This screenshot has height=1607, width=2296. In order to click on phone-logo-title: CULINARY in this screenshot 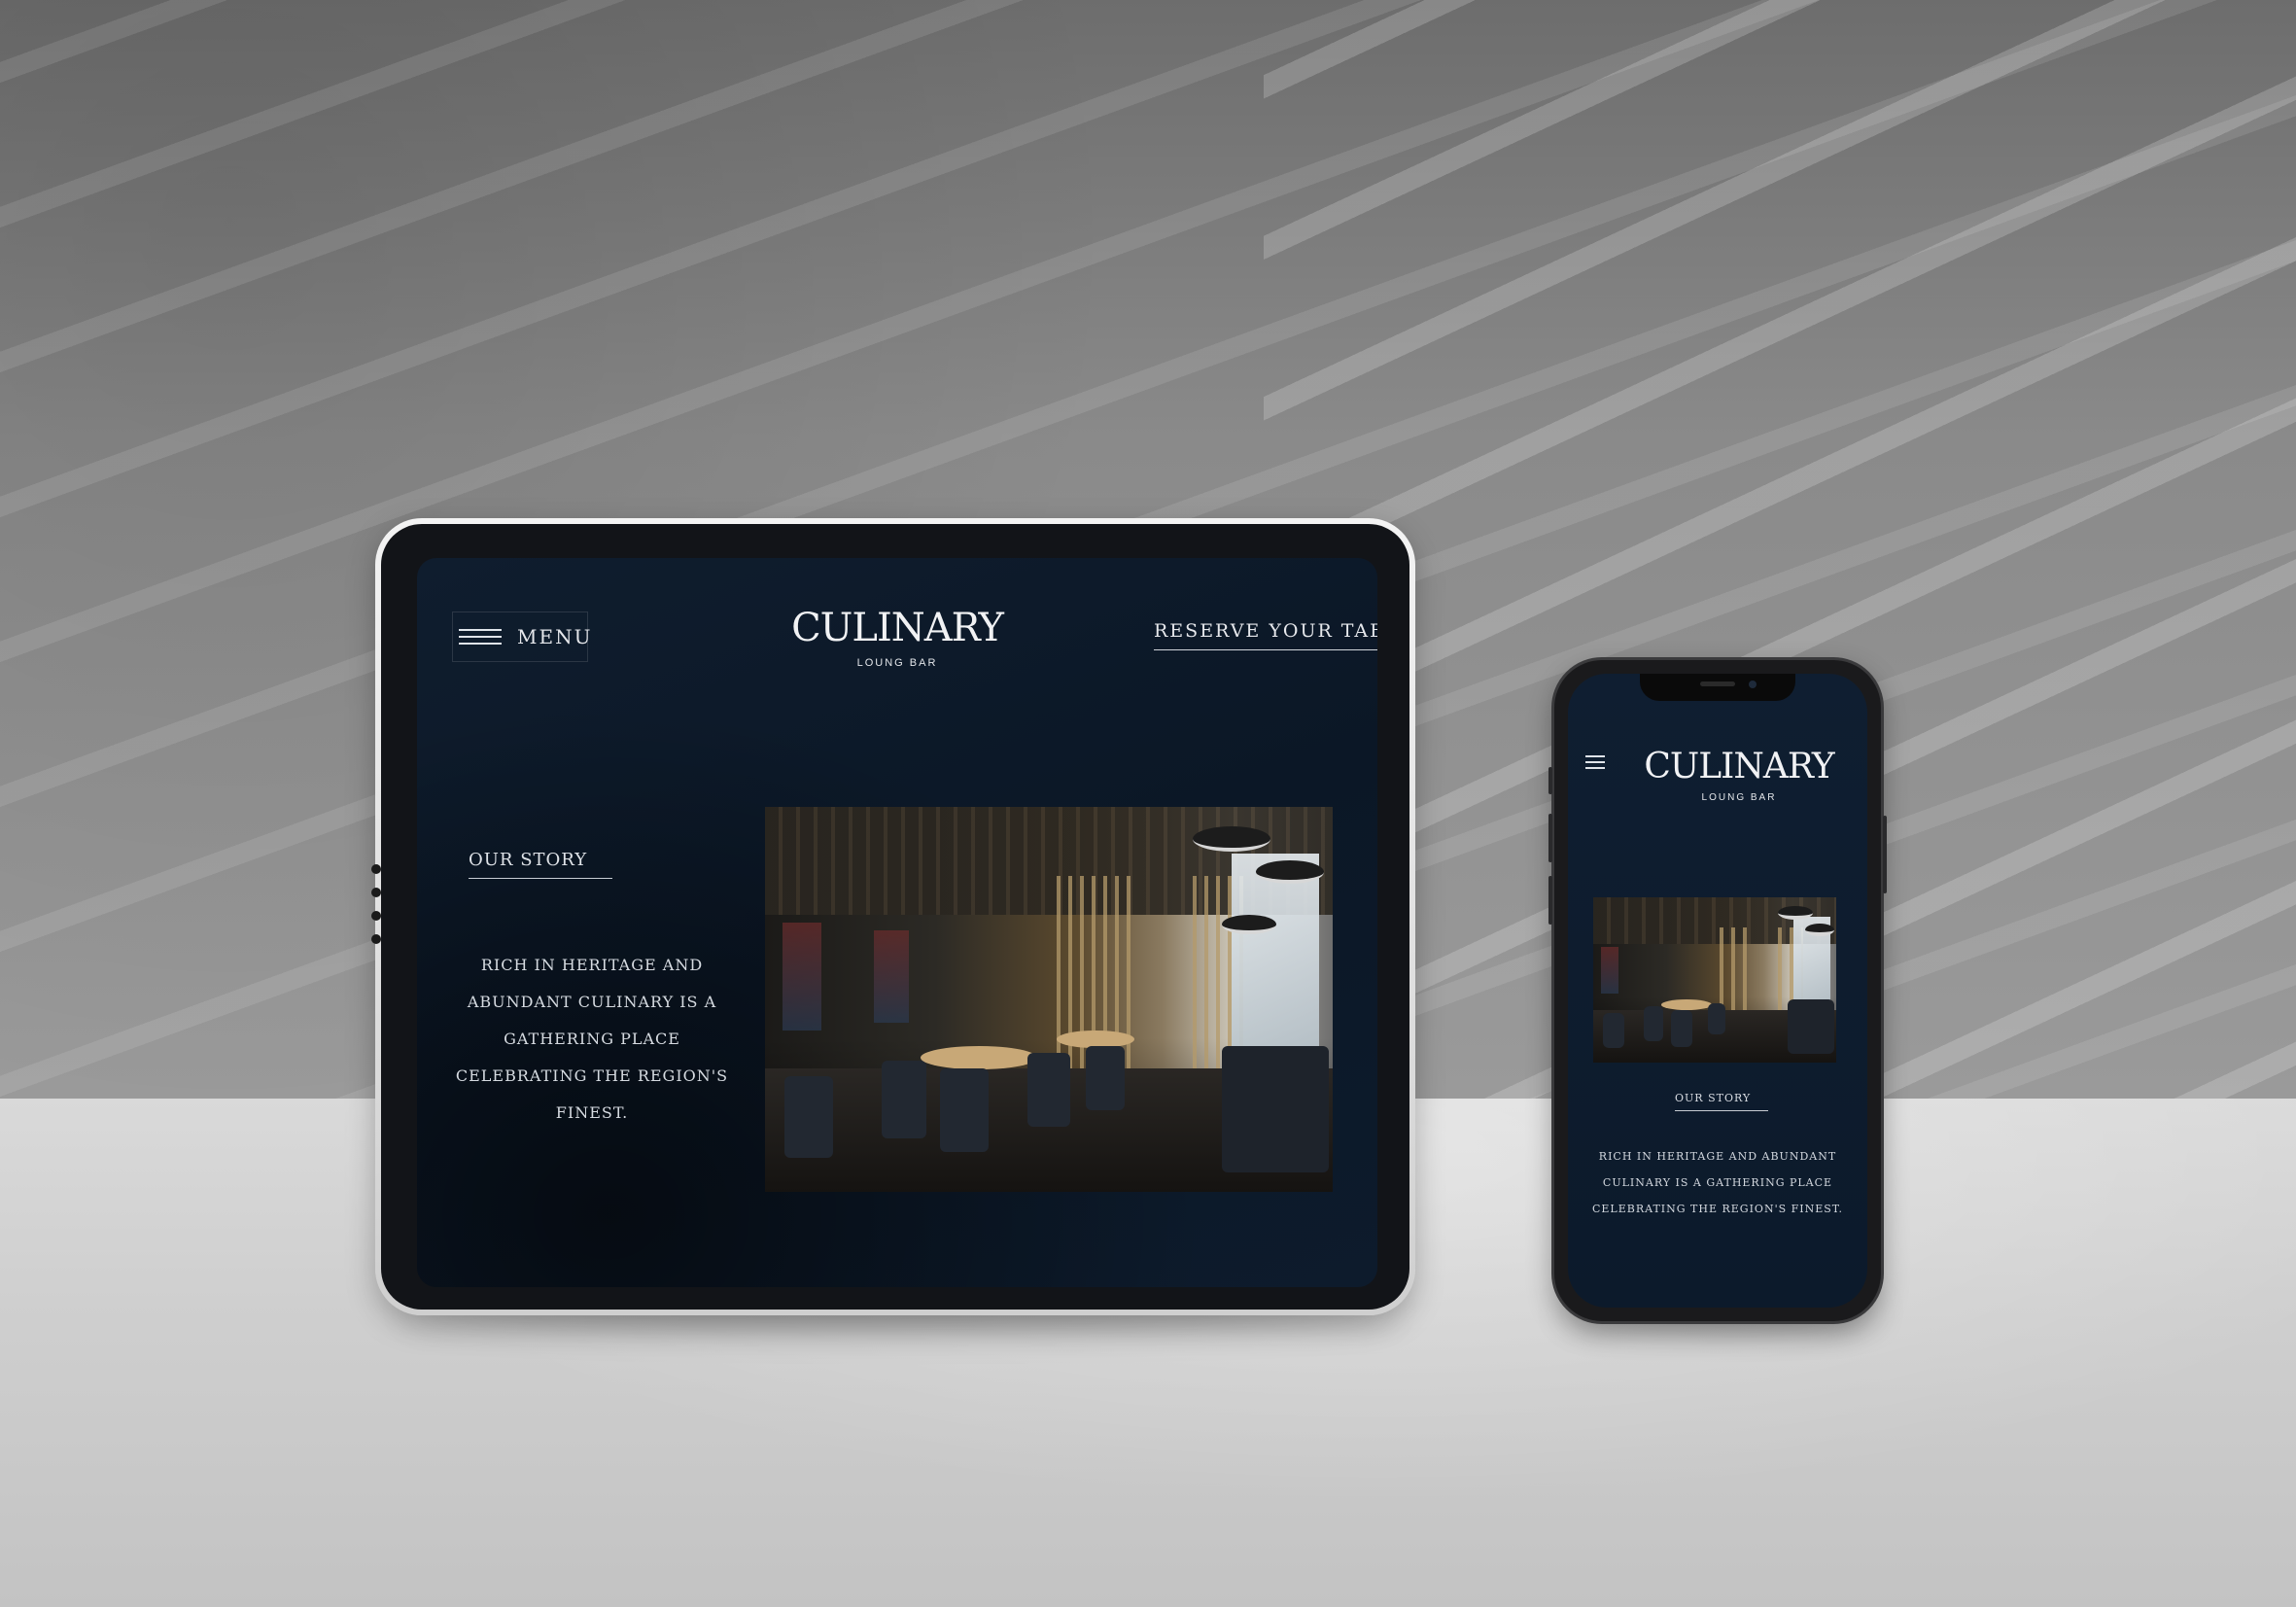, I will do `click(1739, 766)`.